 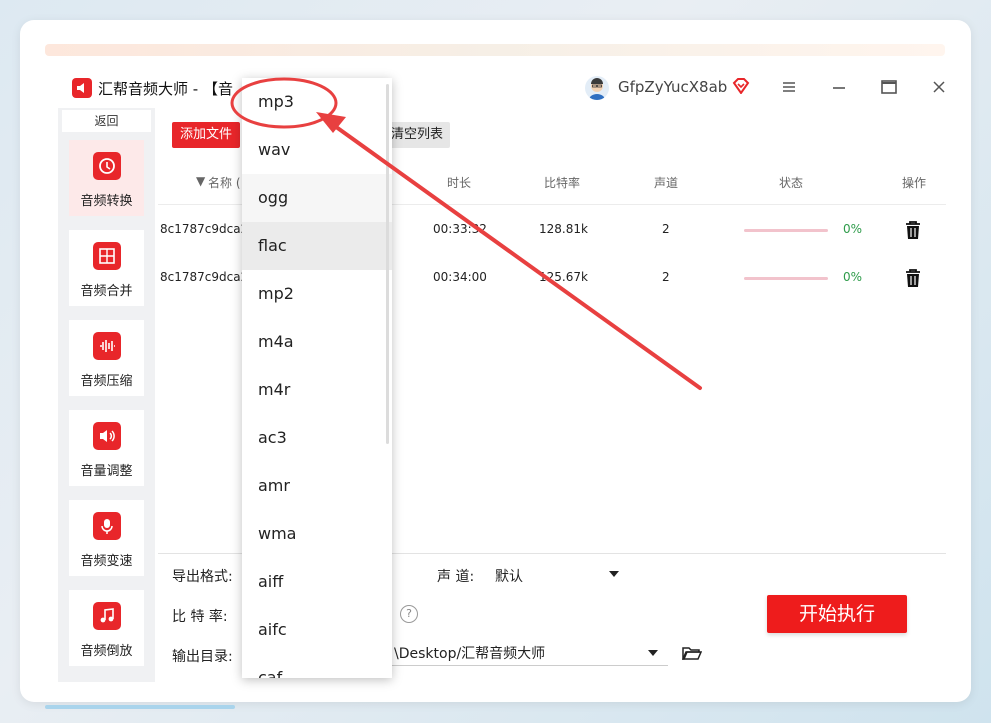 What do you see at coordinates (317, 438) in the screenshot?
I see `format-option-ac3: ac3` at bounding box center [317, 438].